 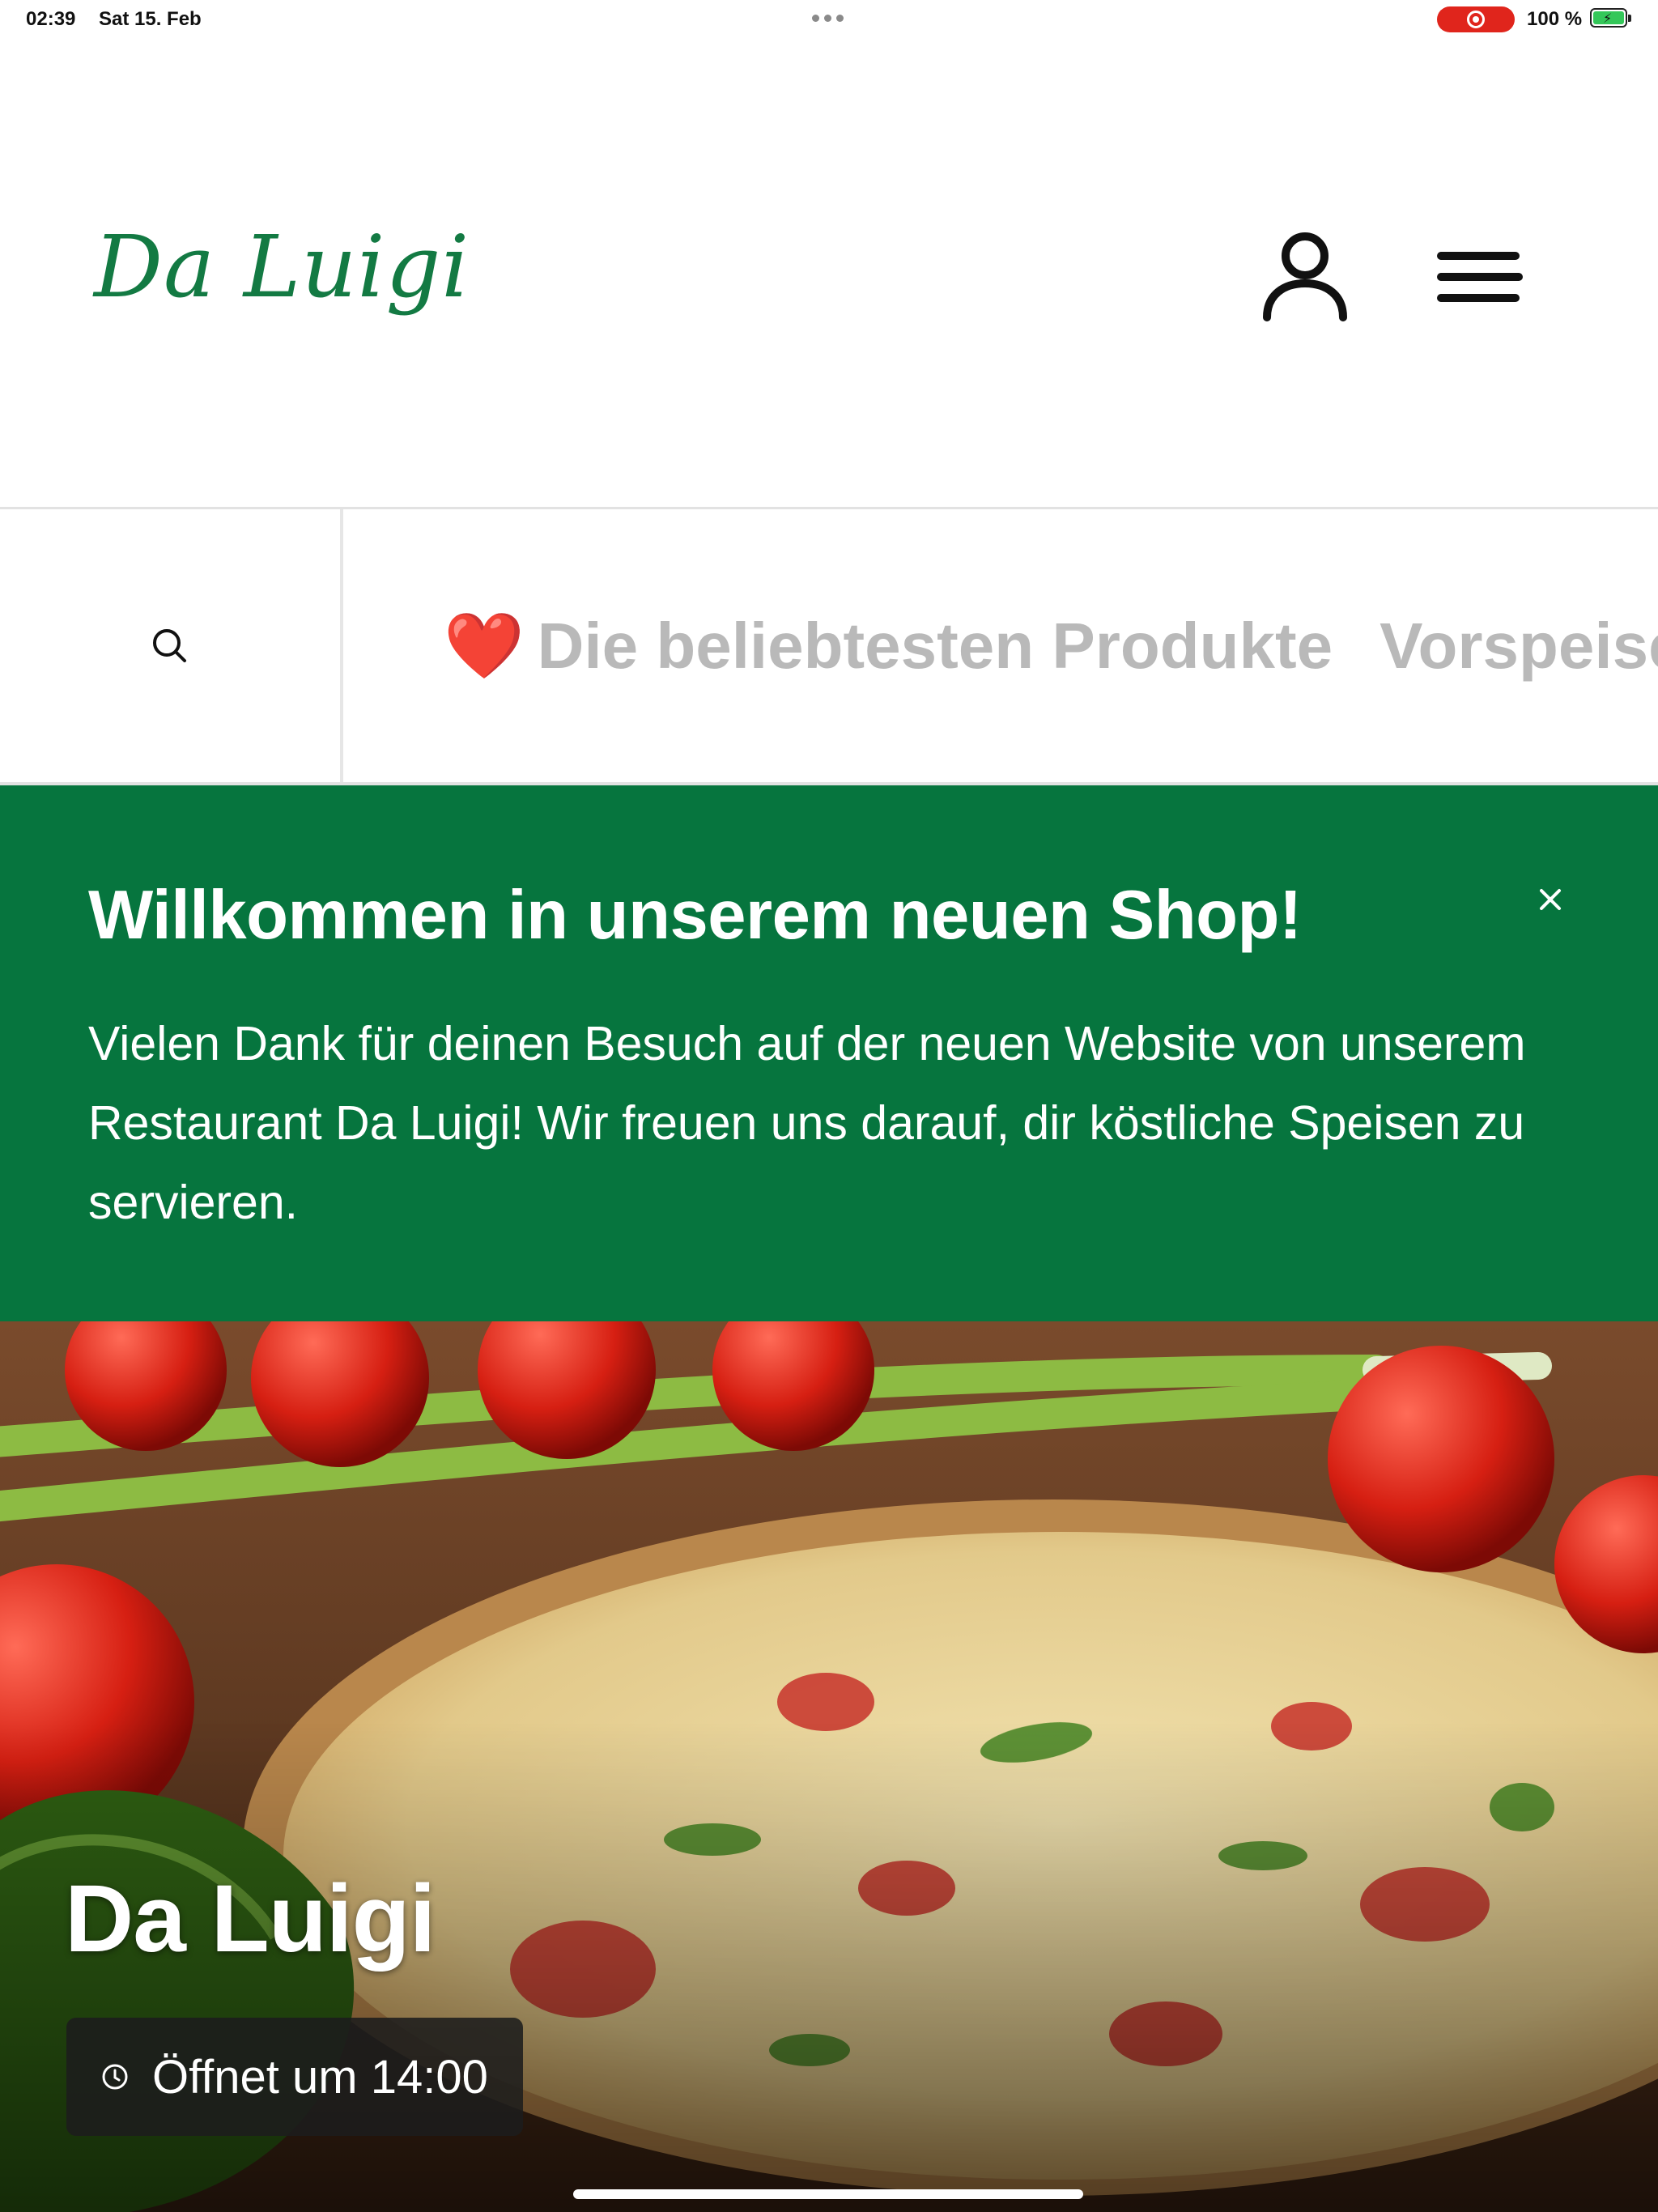 I want to click on status-bar: 02:39 Sat 15. Feb 100 % ⚡, so click(x=829, y=19).